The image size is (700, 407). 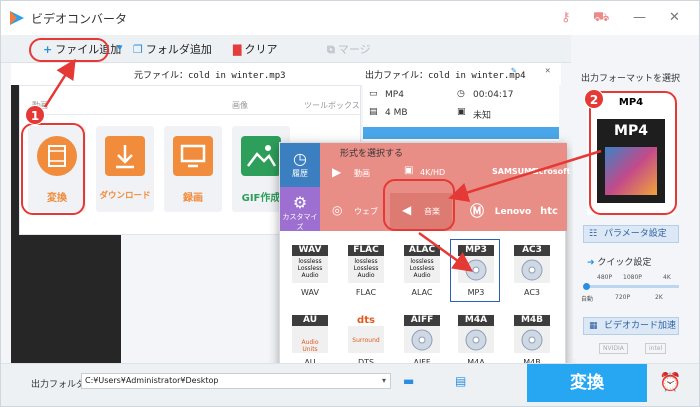 I want to click on tab-image: 画像, so click(x=240, y=105).